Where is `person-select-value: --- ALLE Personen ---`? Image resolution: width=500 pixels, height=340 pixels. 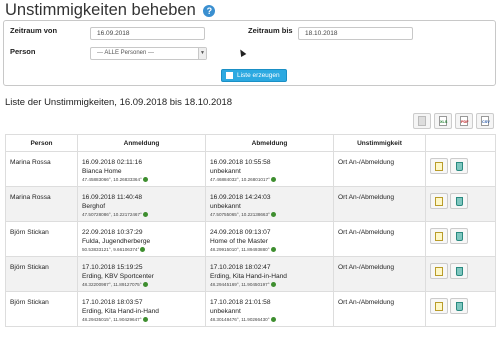 person-select-value: --- ALLE Personen --- is located at coordinates (126, 53).